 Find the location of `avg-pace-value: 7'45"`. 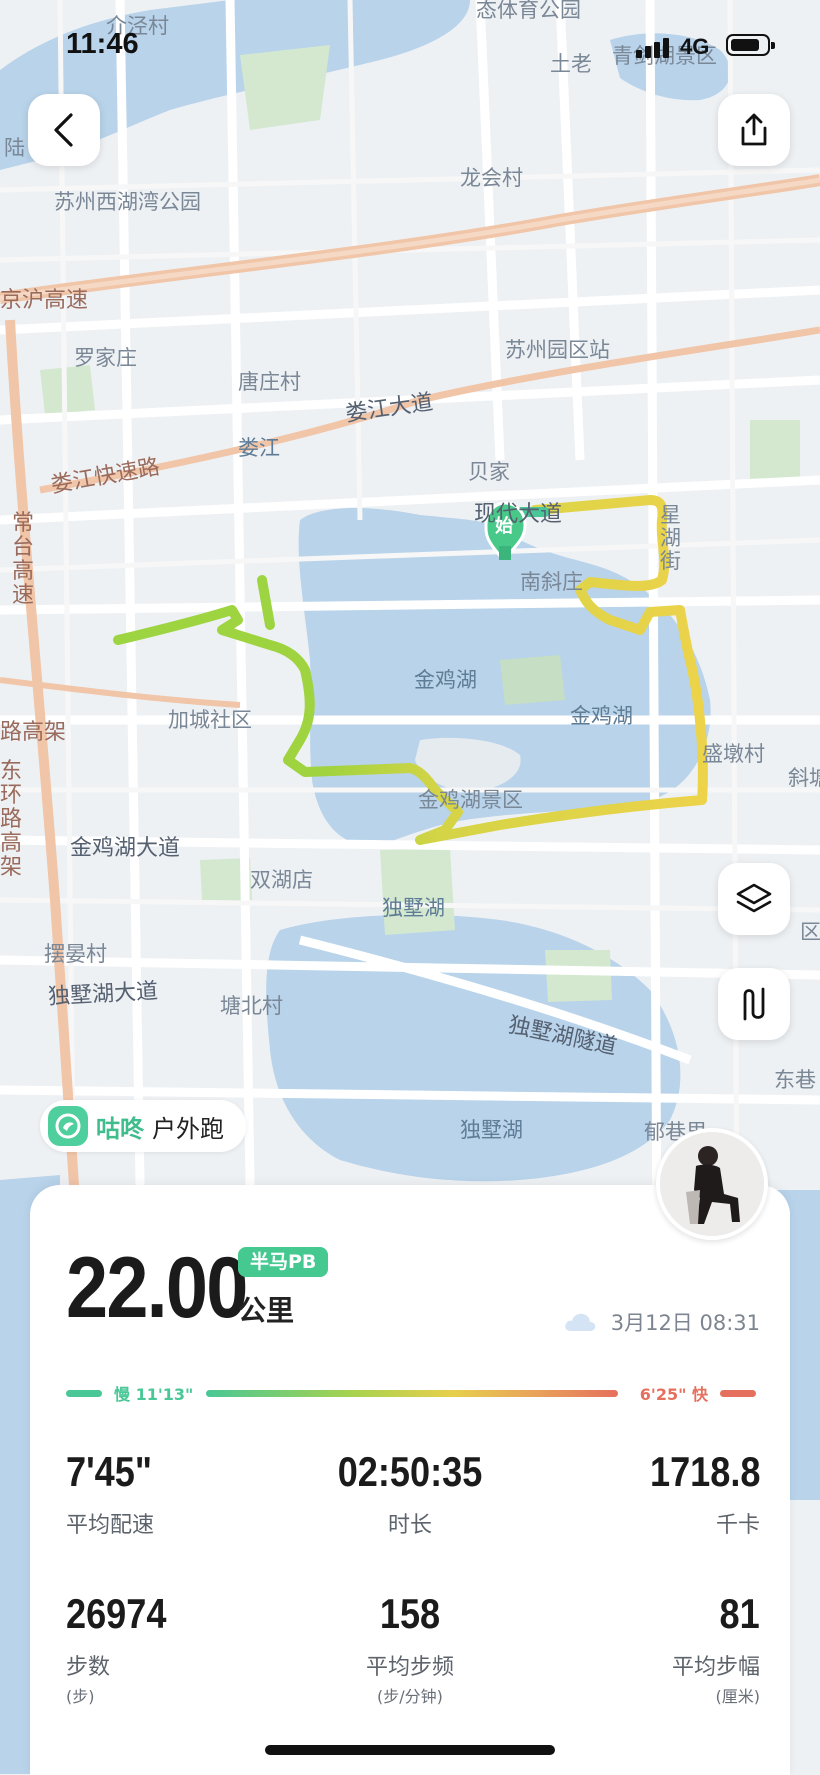

avg-pace-value: 7'45" is located at coordinates (109, 1471).